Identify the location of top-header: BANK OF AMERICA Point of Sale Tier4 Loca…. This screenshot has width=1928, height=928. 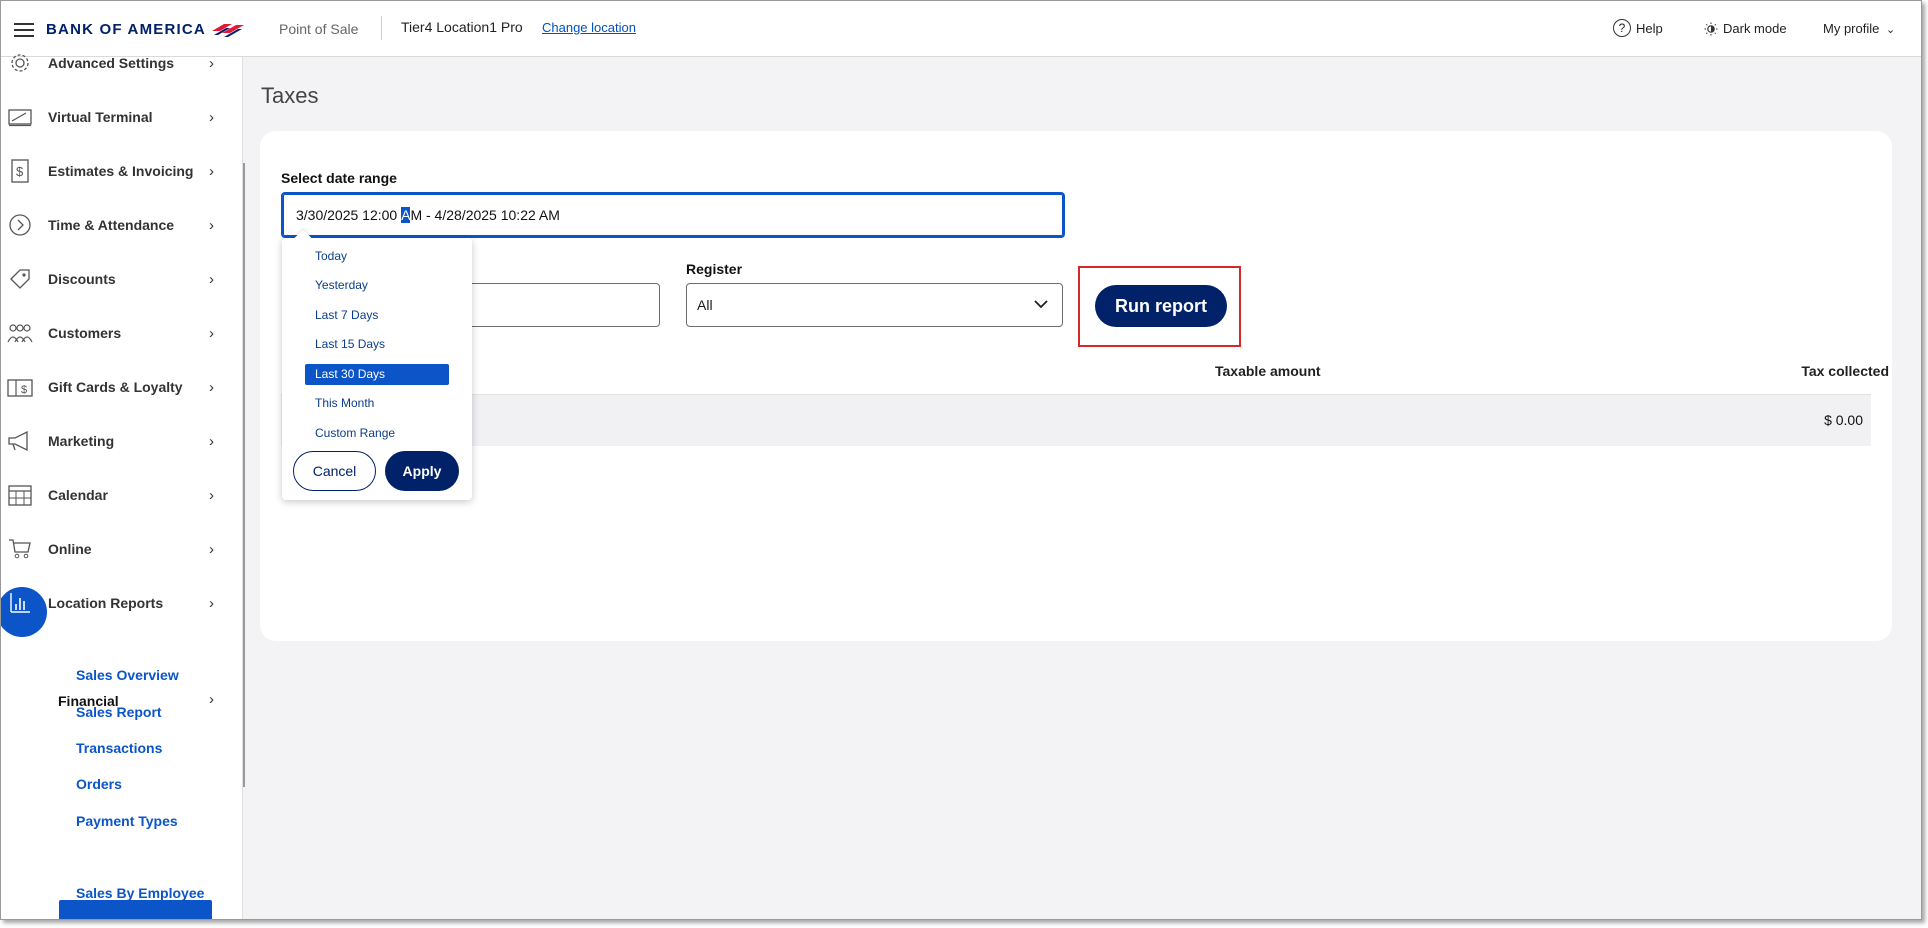
(961, 29).